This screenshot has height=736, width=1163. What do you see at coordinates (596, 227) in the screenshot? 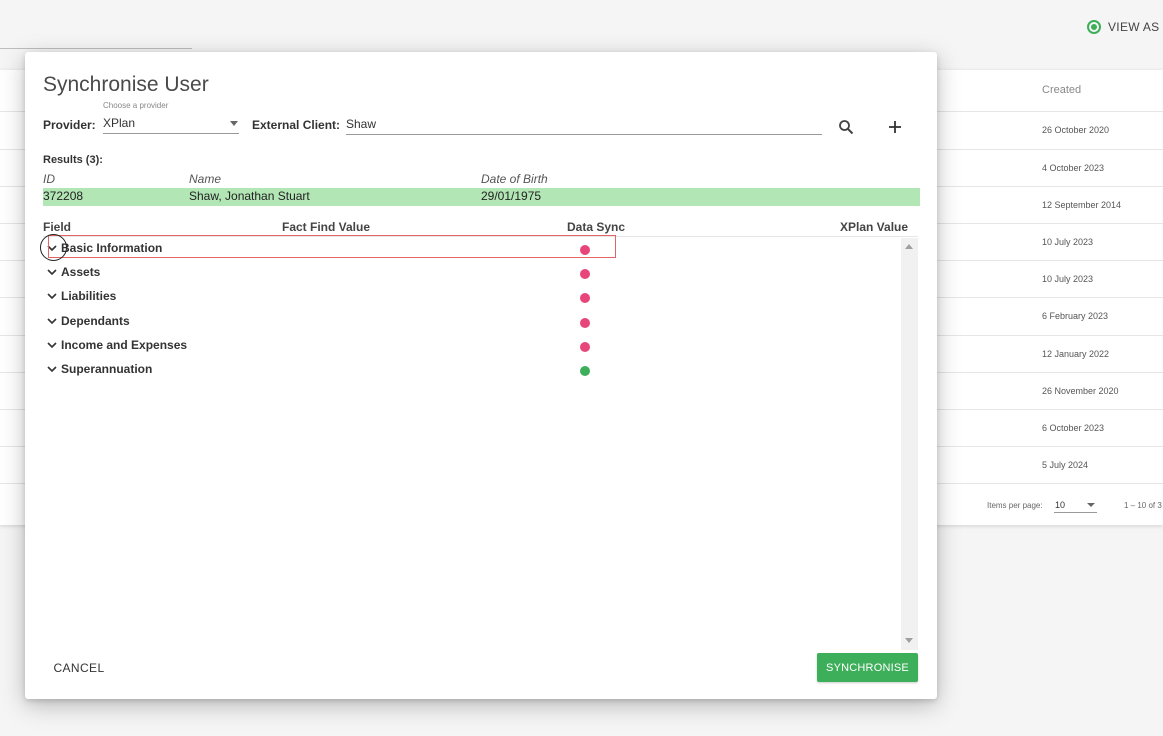
I see `col-data-sync: Data Sync` at bounding box center [596, 227].